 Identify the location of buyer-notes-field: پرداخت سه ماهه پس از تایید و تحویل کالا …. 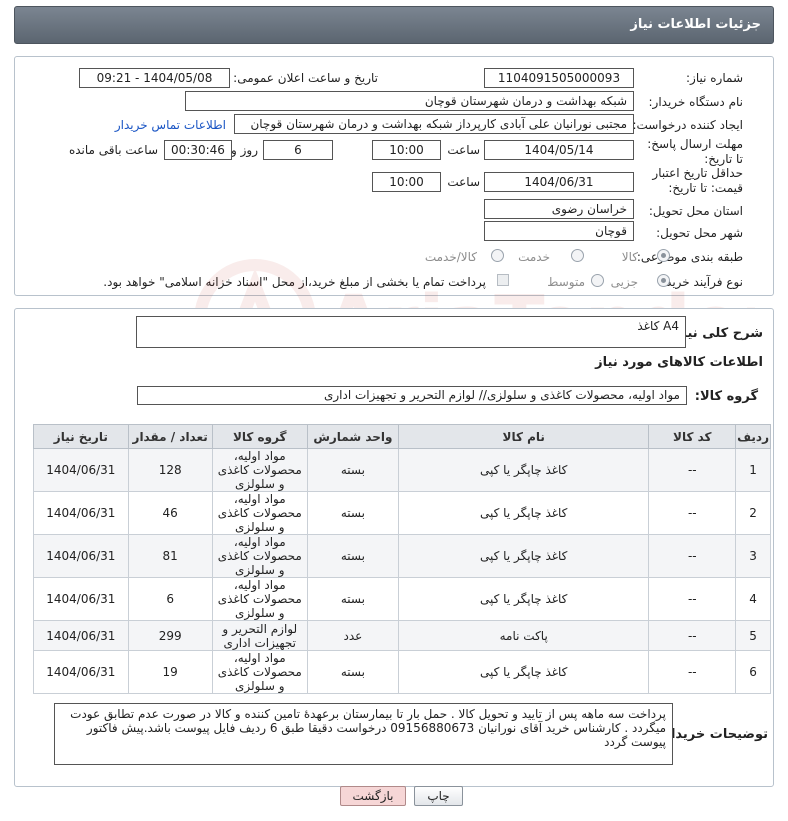
(363, 734).